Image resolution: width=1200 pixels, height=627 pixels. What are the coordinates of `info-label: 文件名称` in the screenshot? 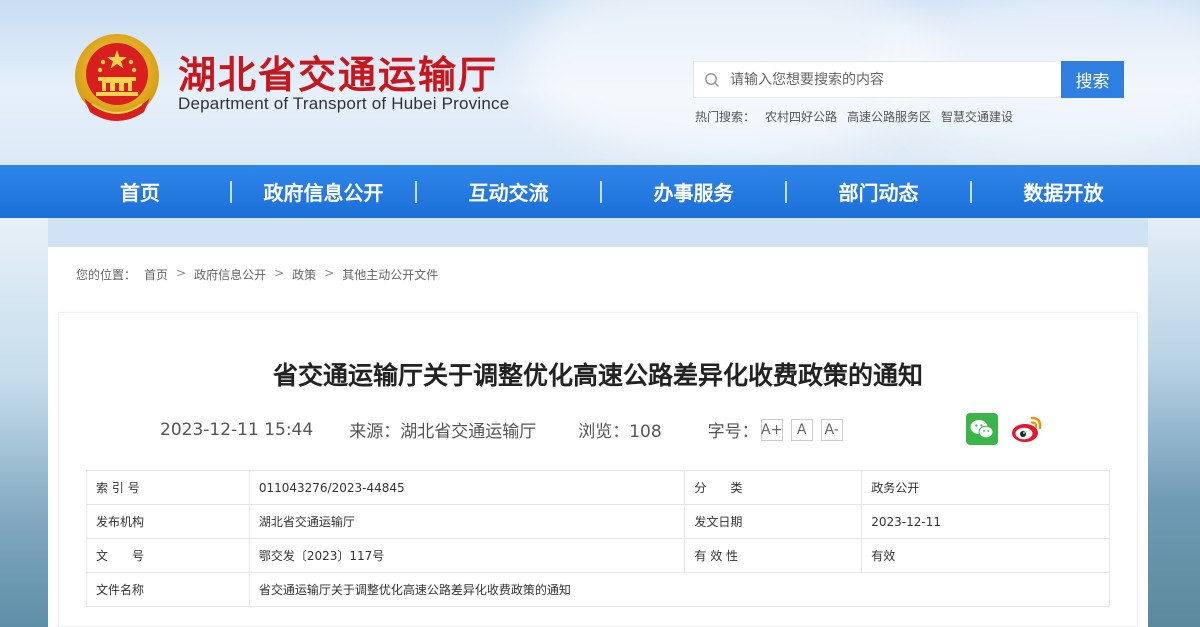 It's located at (168, 589).